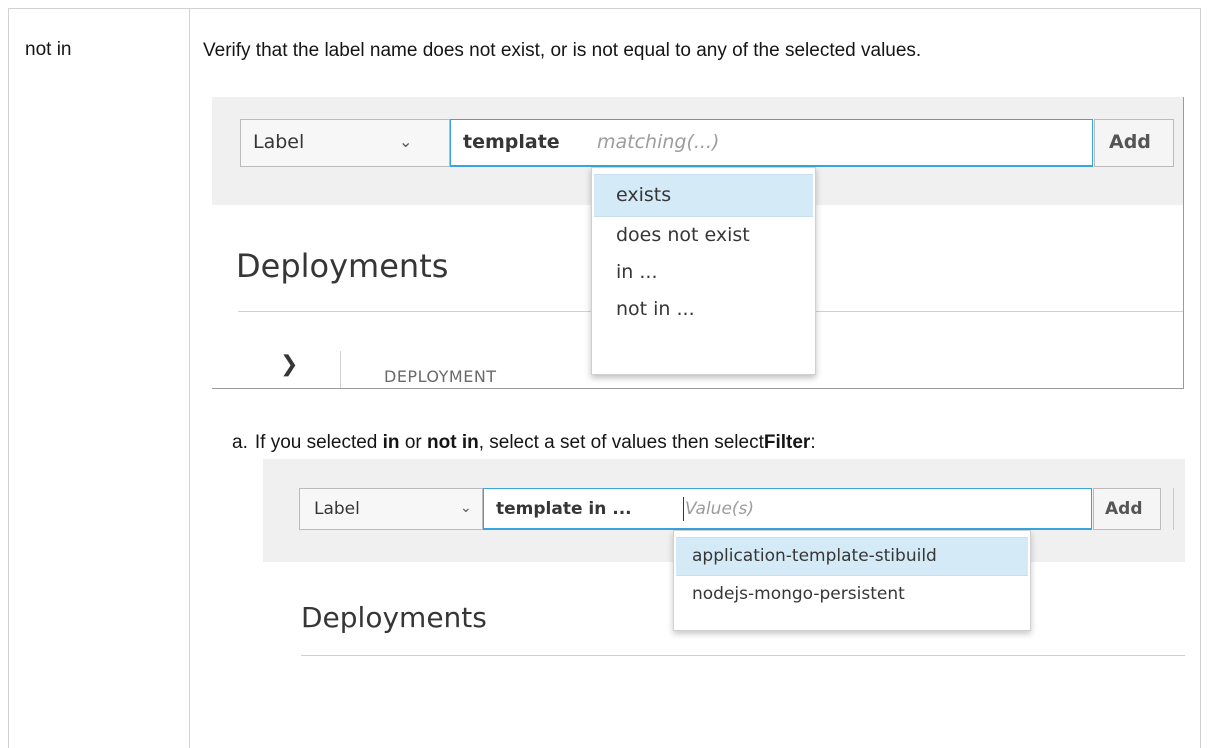  Describe the element at coordinates (511, 142) in the screenshot. I see `filter-key-text: template` at that location.